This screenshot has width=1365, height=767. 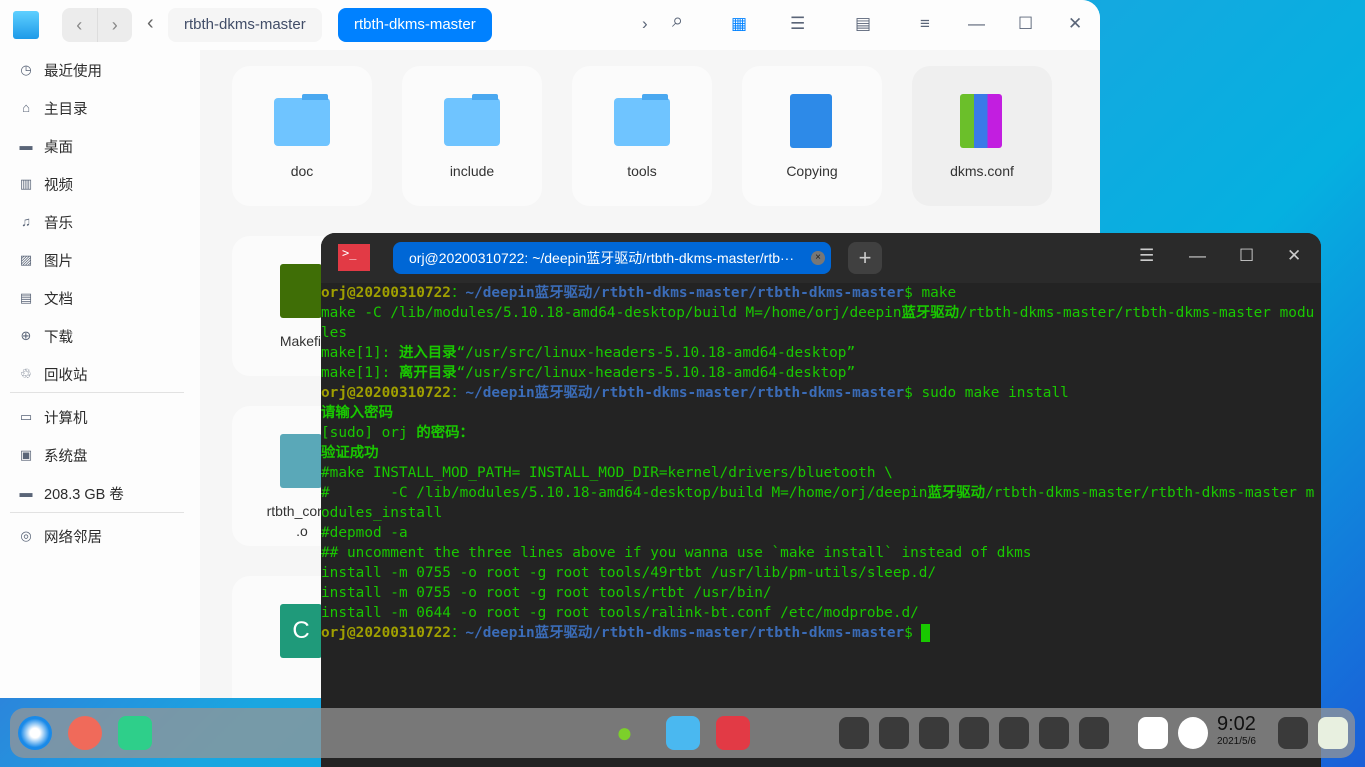 I want to click on trash-icon: ♲, so click(x=26, y=373).